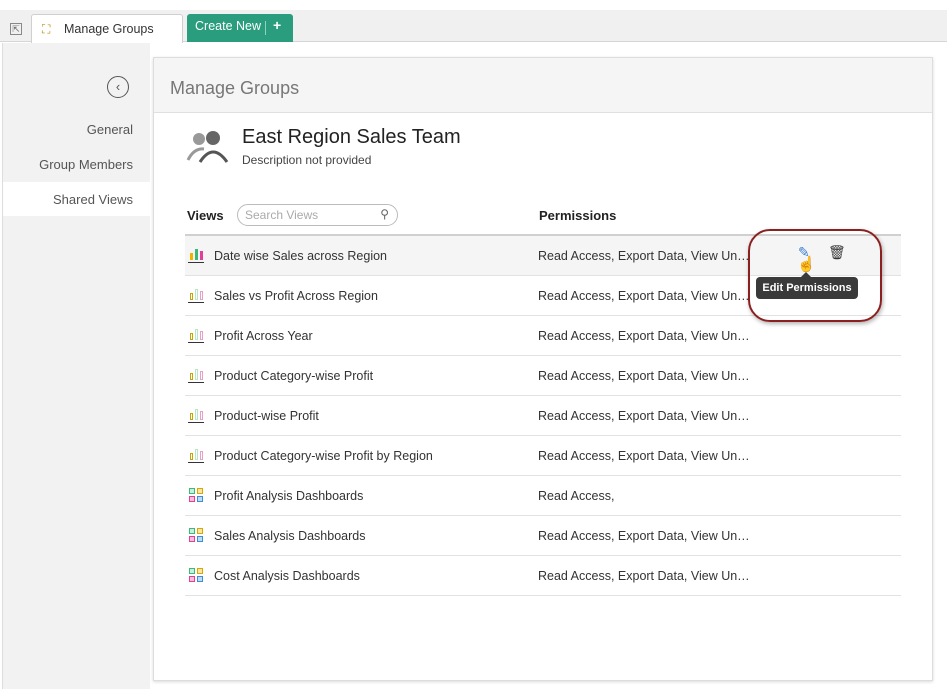 The height and width of the screenshot is (689, 947). I want to click on tab-bar: ⇱ ⛶ Manage Groups Create New +, so click(473, 26).